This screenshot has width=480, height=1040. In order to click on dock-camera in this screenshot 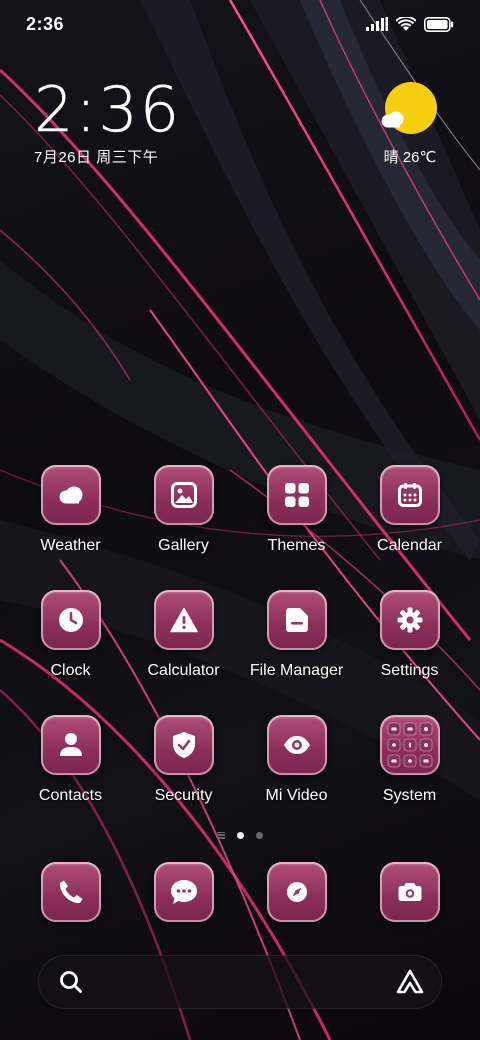, I will do `click(409, 893)`.